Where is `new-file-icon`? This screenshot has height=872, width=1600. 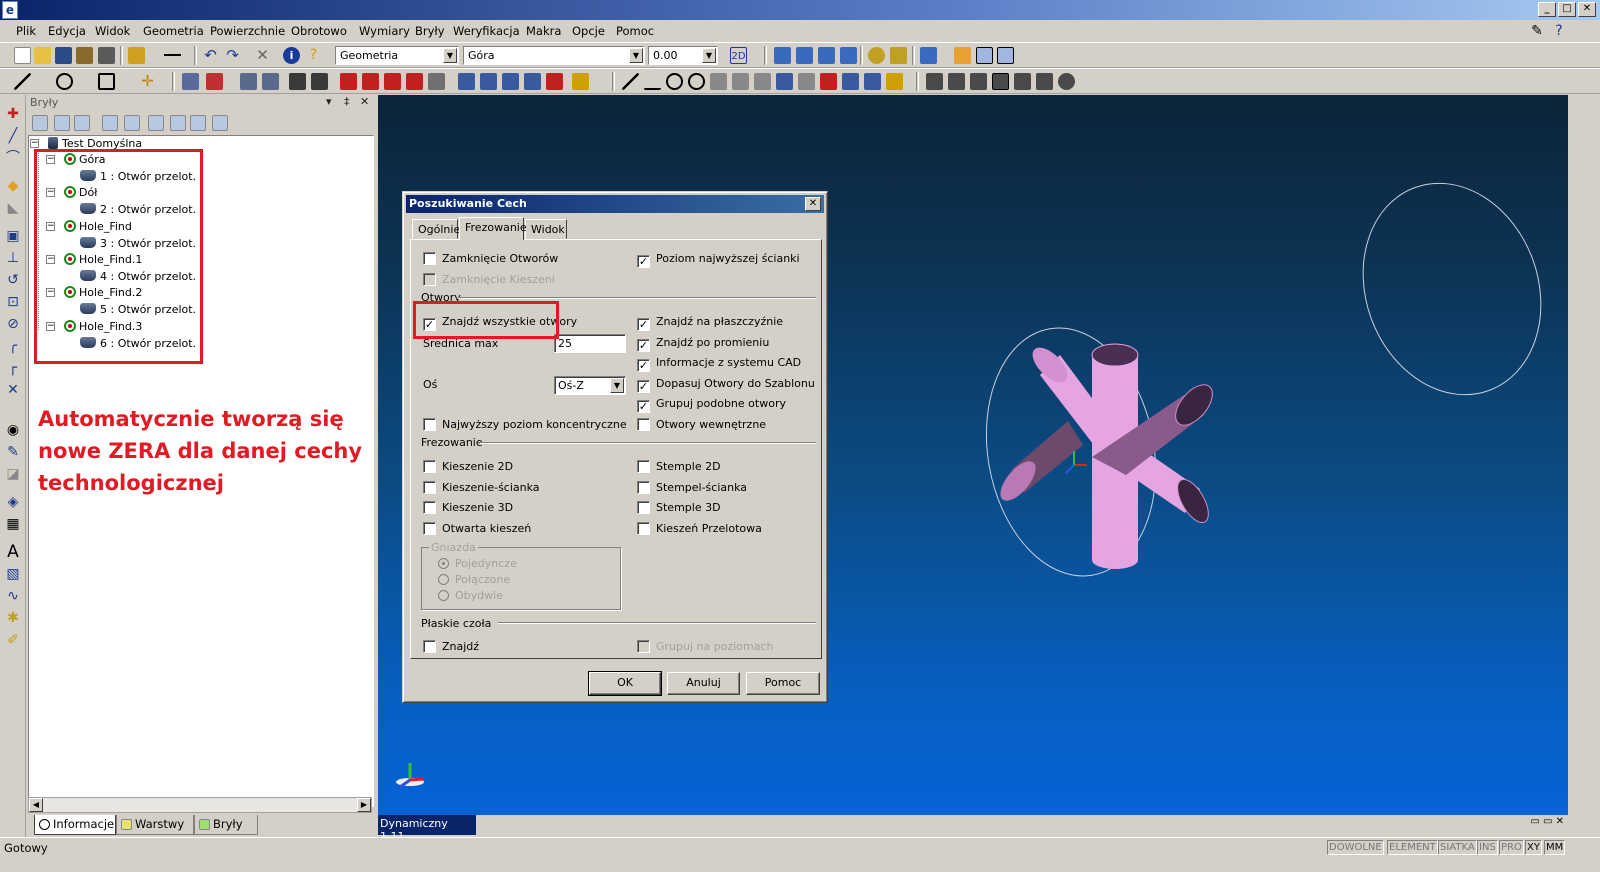
new-file-icon is located at coordinates (22, 55).